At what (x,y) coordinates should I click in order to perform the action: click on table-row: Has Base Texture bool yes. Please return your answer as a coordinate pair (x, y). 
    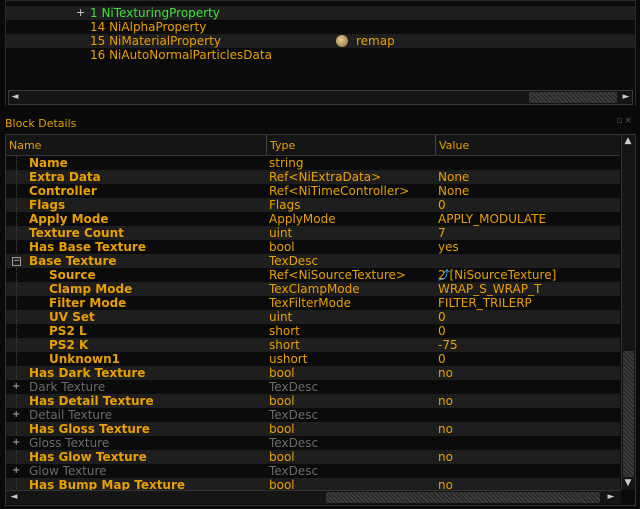
    Looking at the image, I should click on (313, 247).